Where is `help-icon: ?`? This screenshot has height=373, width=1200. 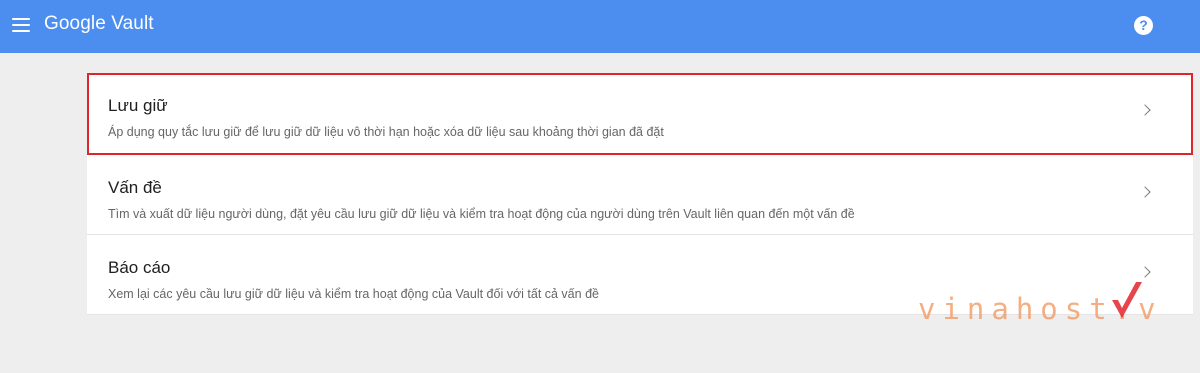
help-icon: ? is located at coordinates (1143, 25).